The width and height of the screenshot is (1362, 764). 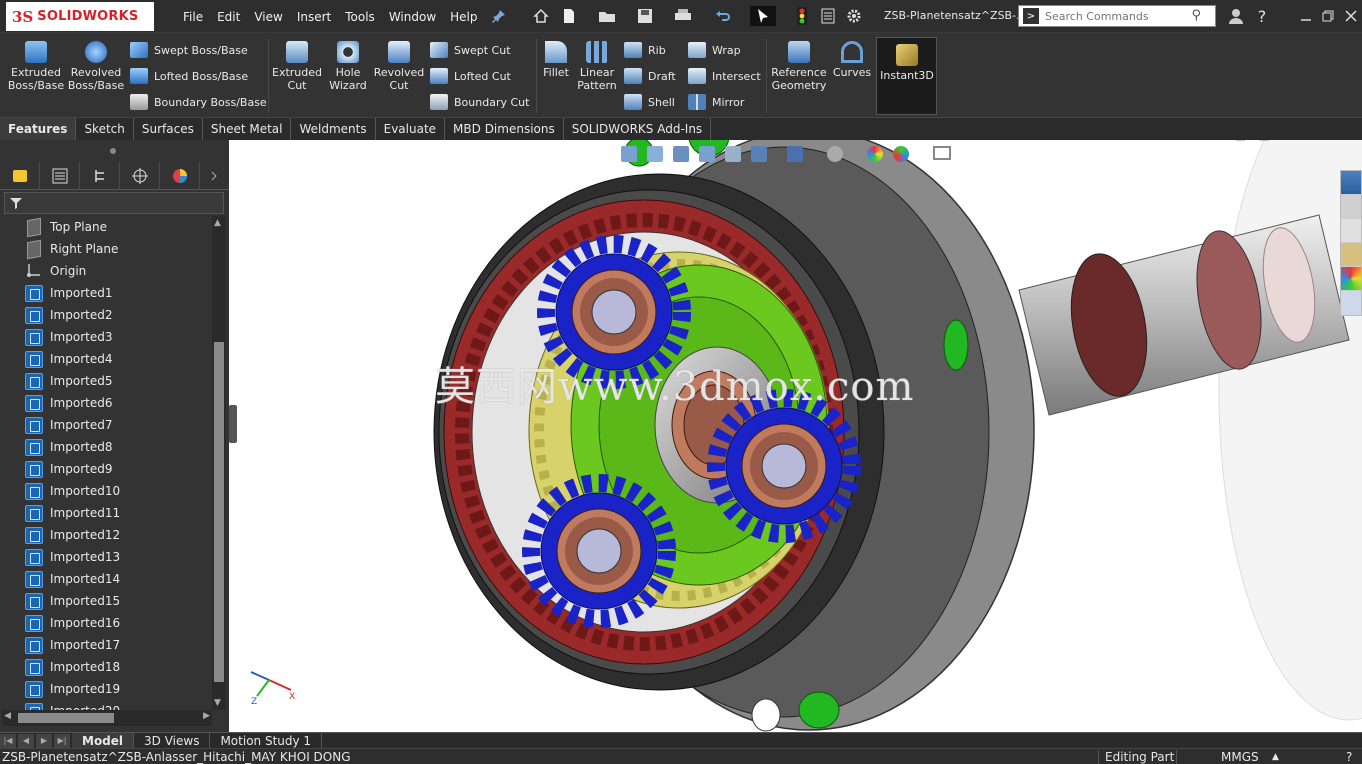 What do you see at coordinates (828, 16) in the screenshot?
I see `file-properties-icon` at bounding box center [828, 16].